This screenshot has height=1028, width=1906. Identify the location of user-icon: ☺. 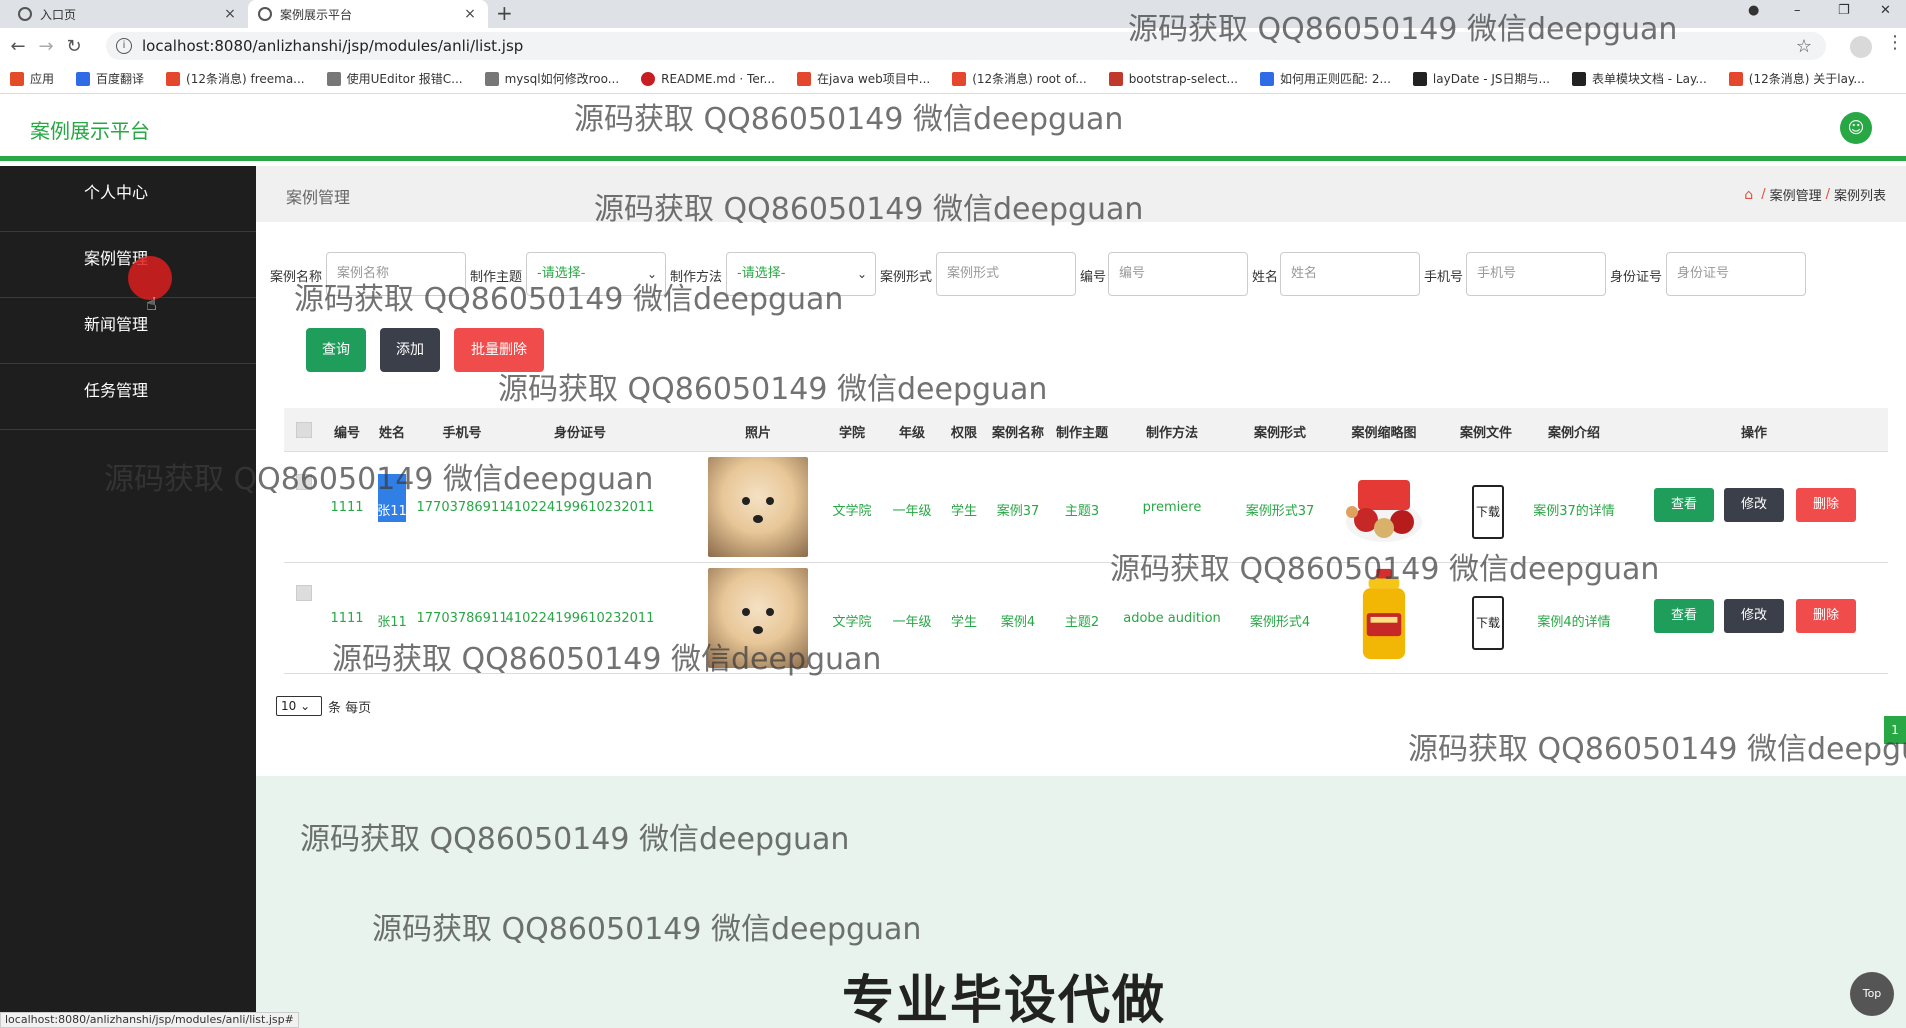
(1856, 128).